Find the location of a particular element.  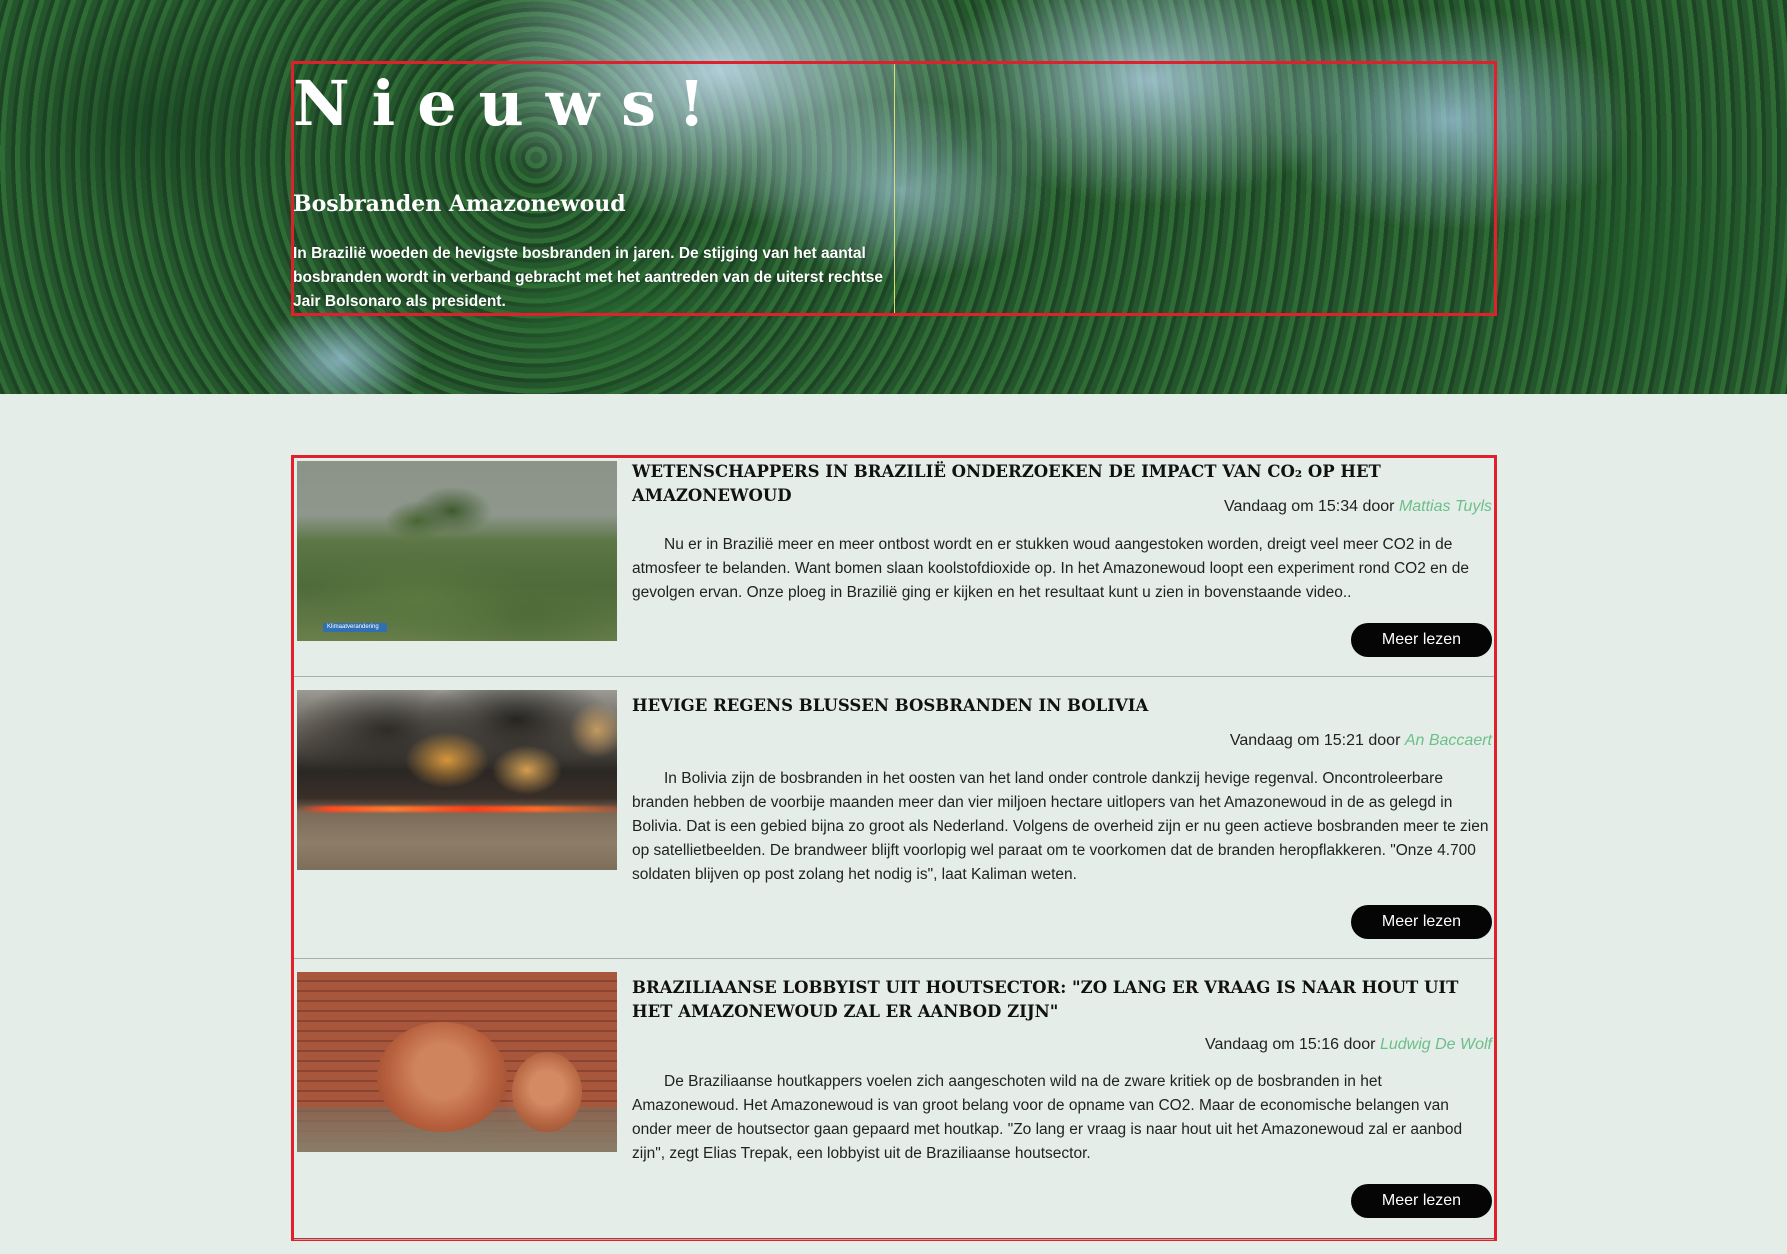

image-tag: Klimaatverandering is located at coordinates (355, 627).